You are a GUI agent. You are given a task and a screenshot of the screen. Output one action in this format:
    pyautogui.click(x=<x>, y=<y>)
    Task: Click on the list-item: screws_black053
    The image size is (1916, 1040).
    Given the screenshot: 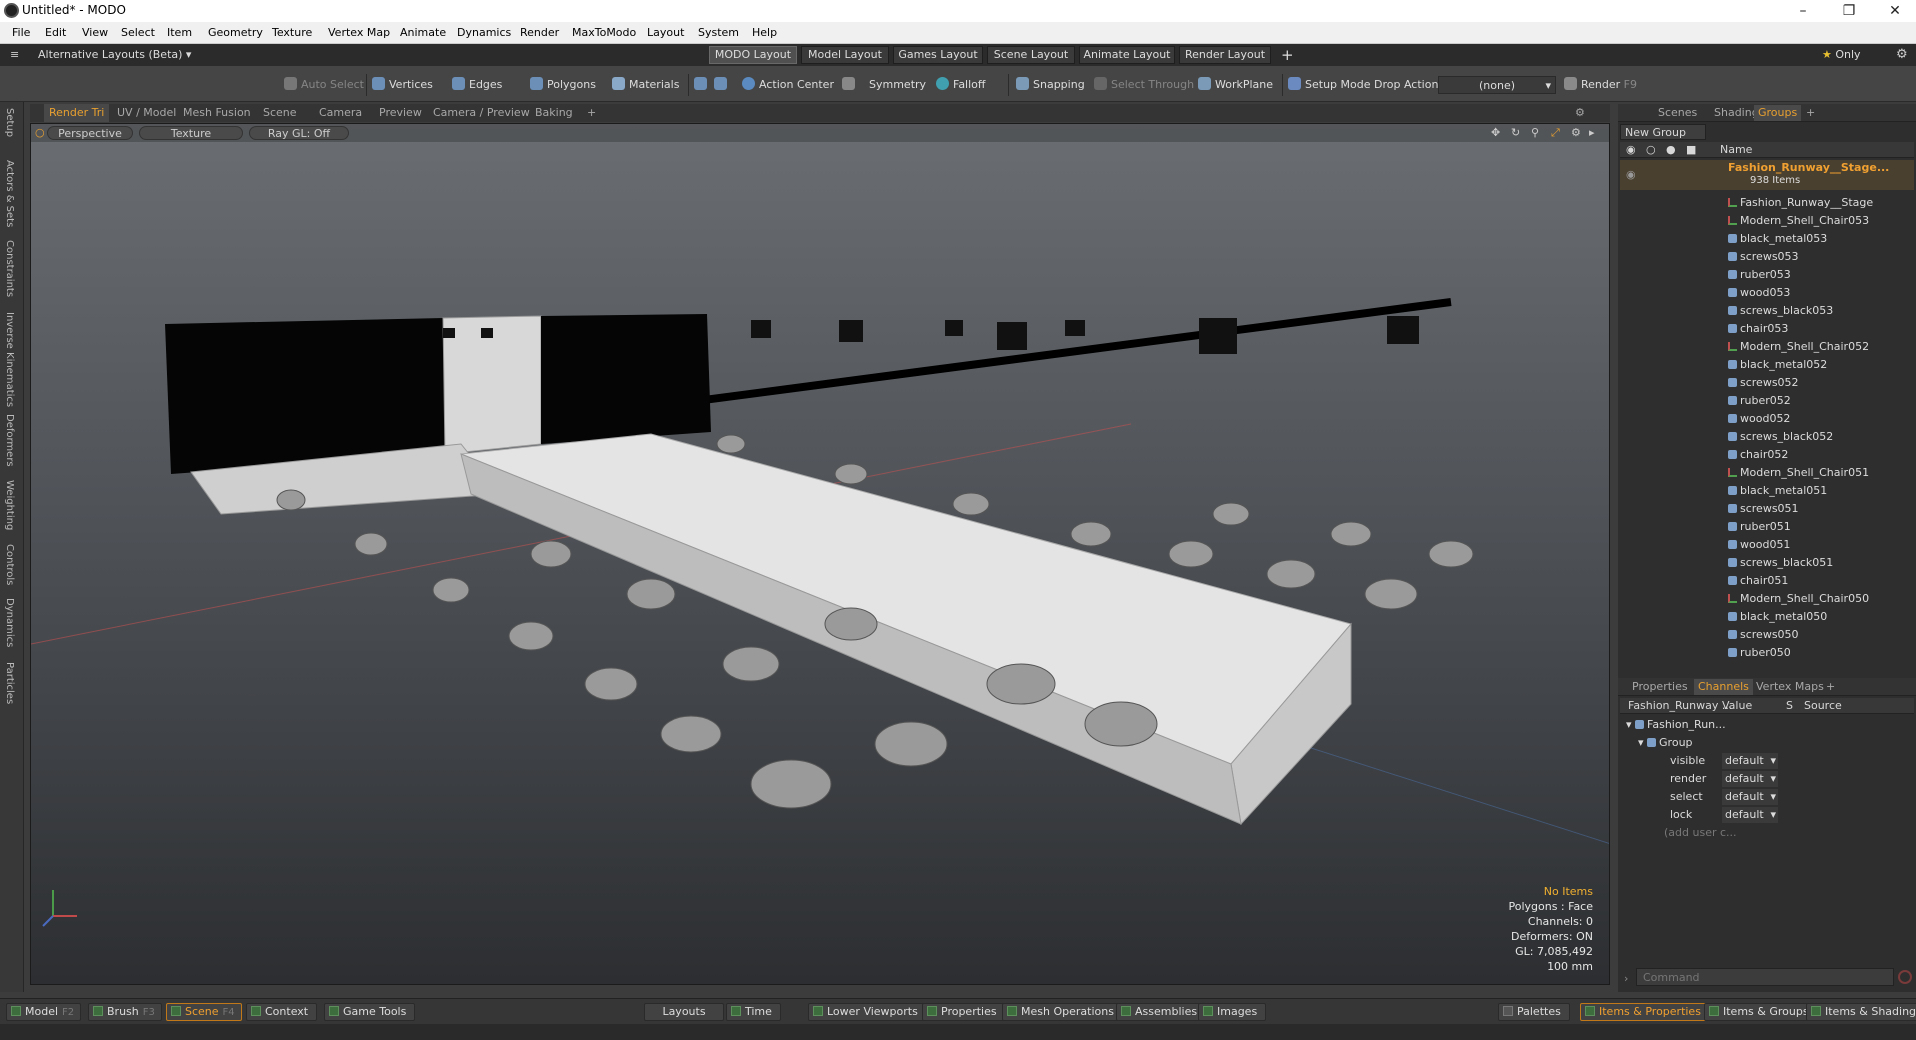 What is the action you would take?
    pyautogui.click(x=1822, y=311)
    